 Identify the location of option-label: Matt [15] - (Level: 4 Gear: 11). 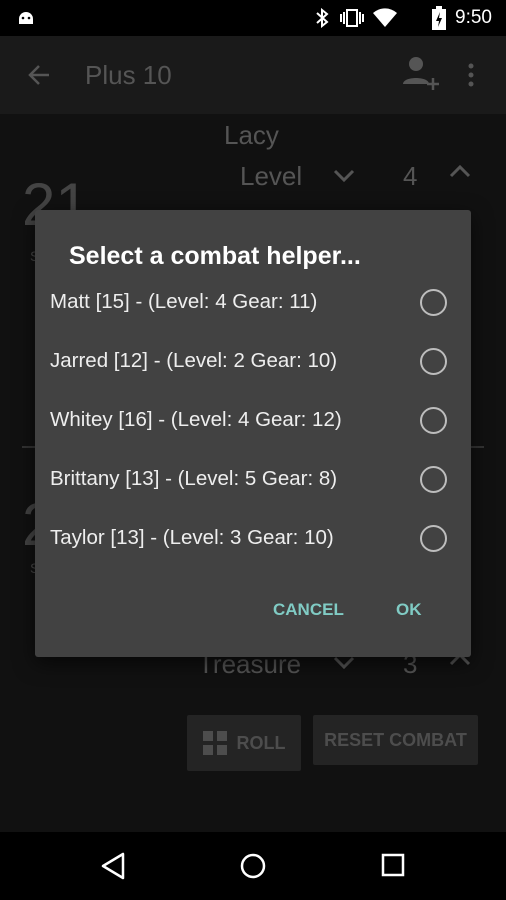
(184, 301).